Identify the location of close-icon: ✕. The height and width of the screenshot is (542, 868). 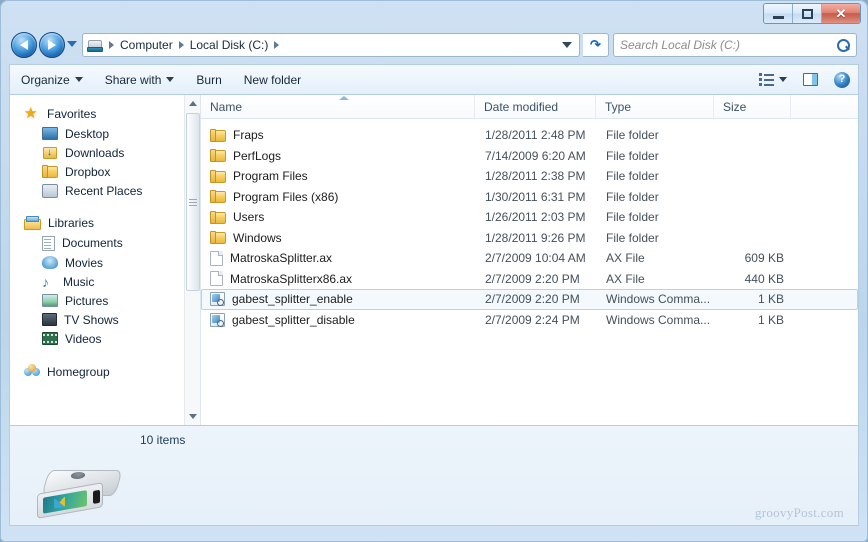
(841, 13).